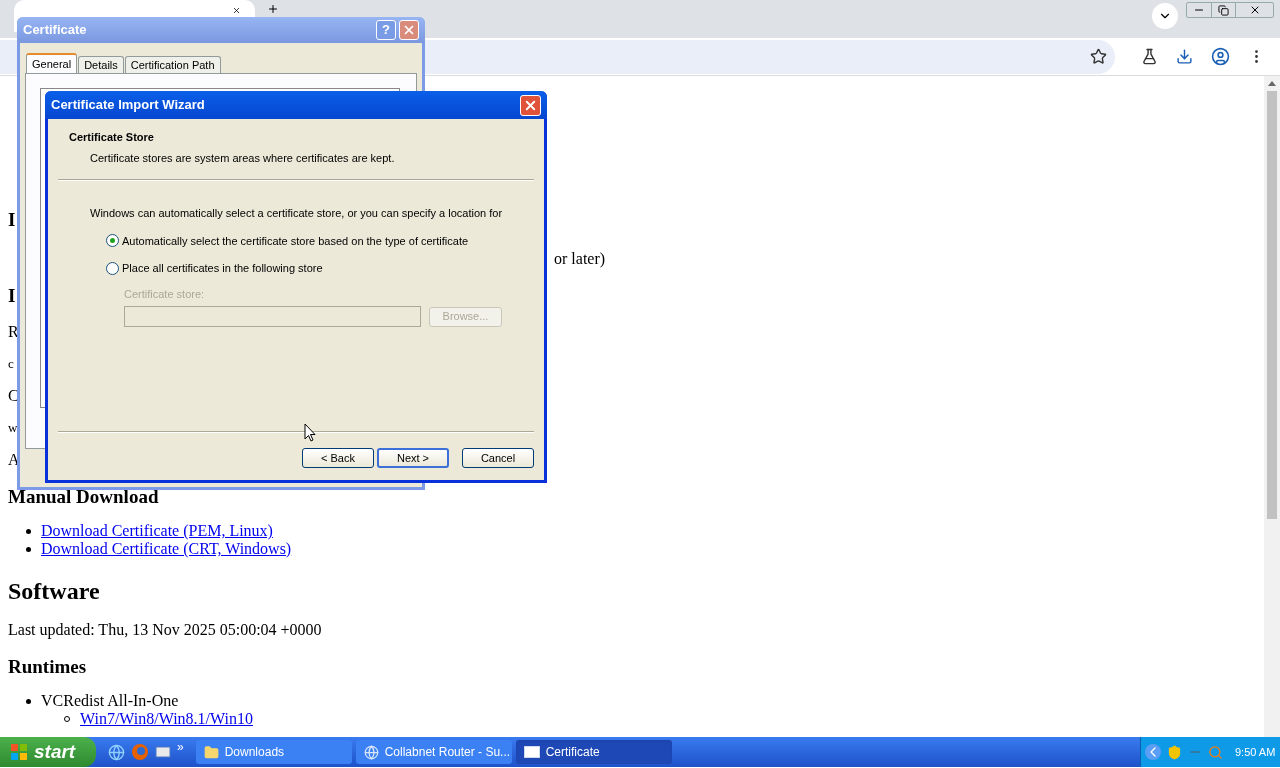  Describe the element at coordinates (52, 63) in the screenshot. I see `dialog-tab: General` at that location.